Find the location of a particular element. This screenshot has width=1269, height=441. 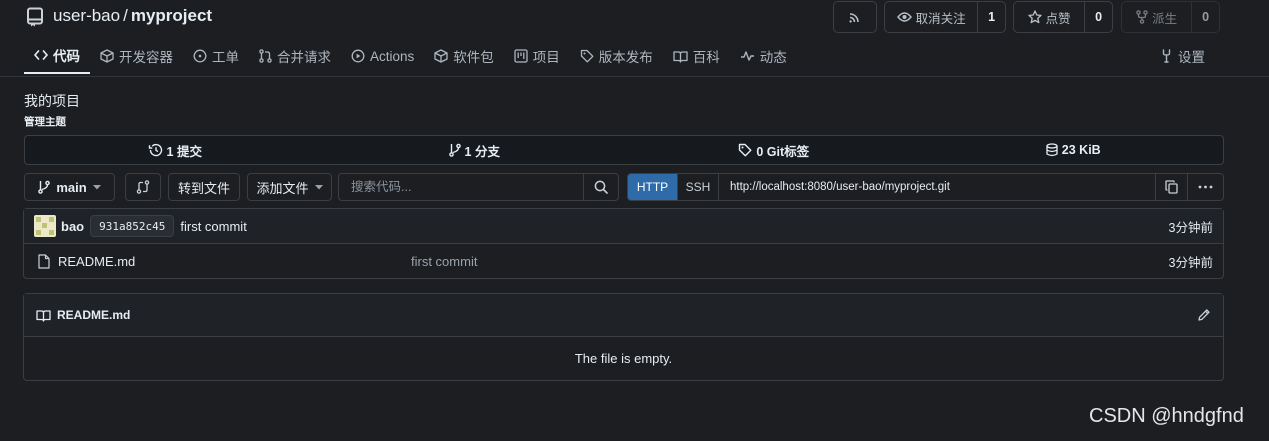

file-commit-message: first commit is located at coordinates (444, 261).